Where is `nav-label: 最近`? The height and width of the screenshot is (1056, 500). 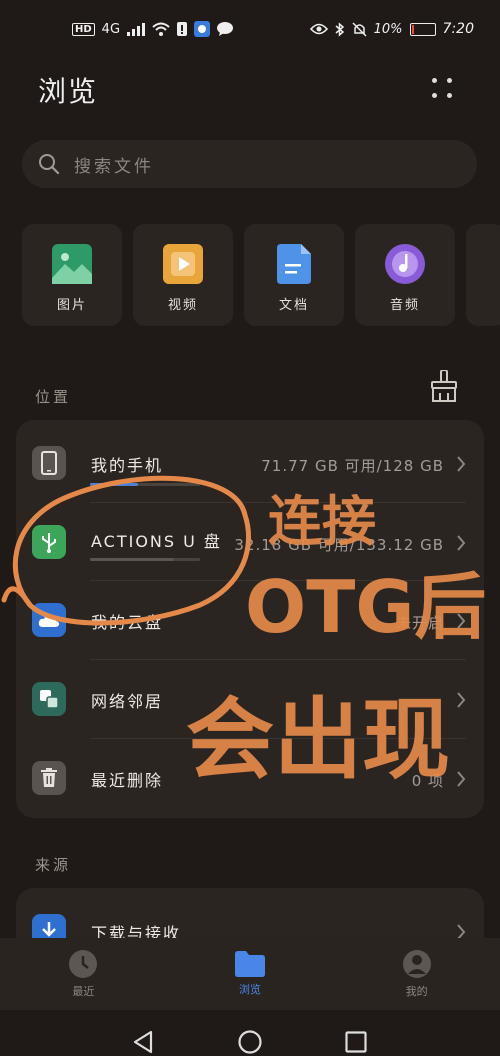
nav-label: 最近 is located at coordinates (83, 991).